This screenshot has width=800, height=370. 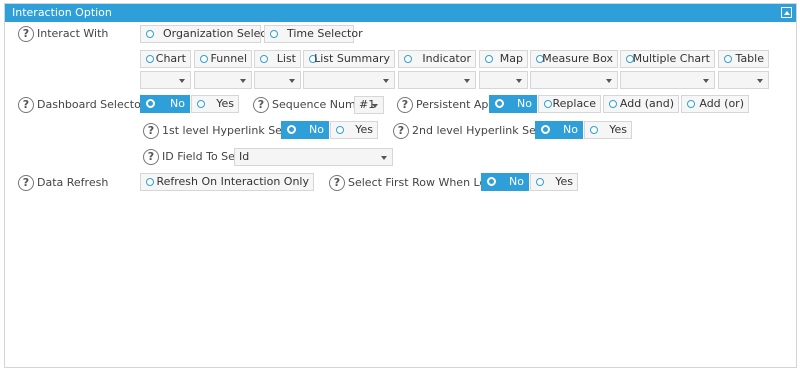 What do you see at coordinates (215, 104) in the screenshot?
I see `dashboard-selector-yes: Yes` at bounding box center [215, 104].